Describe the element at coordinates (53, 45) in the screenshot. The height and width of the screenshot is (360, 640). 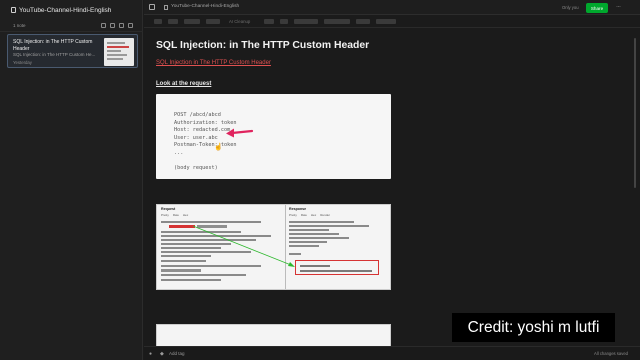
I see `note-card-title: SQL Injection: in The HTTP Custom Header` at that location.